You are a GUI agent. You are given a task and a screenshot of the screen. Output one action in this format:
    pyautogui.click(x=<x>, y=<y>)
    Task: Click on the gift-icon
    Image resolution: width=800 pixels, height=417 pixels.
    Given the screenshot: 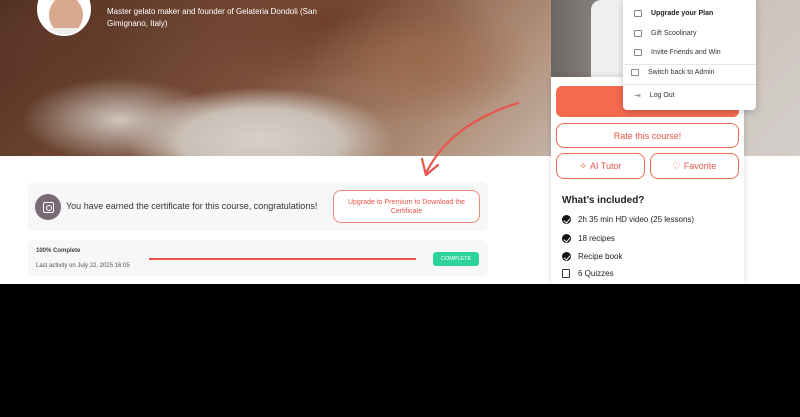 What is the action you would take?
    pyautogui.click(x=638, y=33)
    